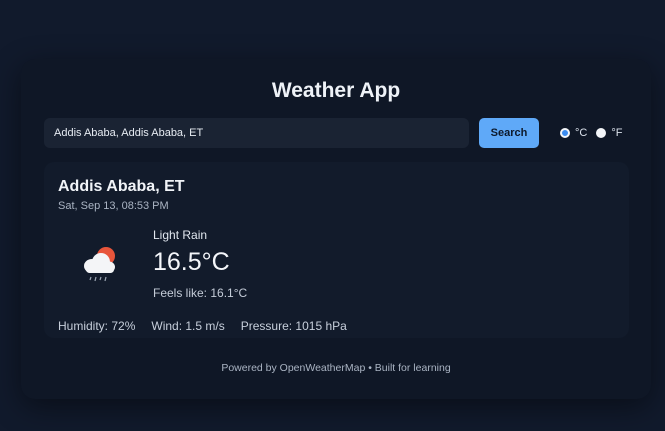  I want to click on fahrenheit-option: °F, so click(609, 133).